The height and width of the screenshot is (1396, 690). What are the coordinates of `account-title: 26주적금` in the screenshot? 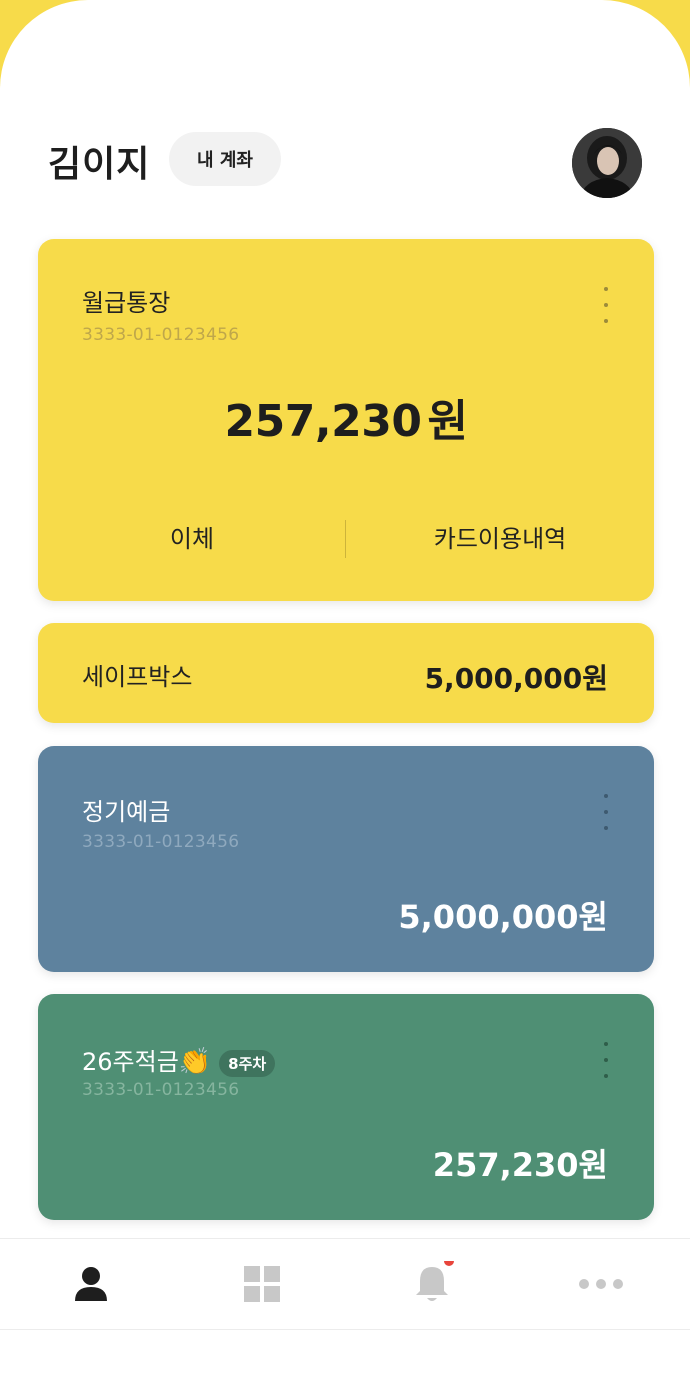 It's located at (130, 1062).